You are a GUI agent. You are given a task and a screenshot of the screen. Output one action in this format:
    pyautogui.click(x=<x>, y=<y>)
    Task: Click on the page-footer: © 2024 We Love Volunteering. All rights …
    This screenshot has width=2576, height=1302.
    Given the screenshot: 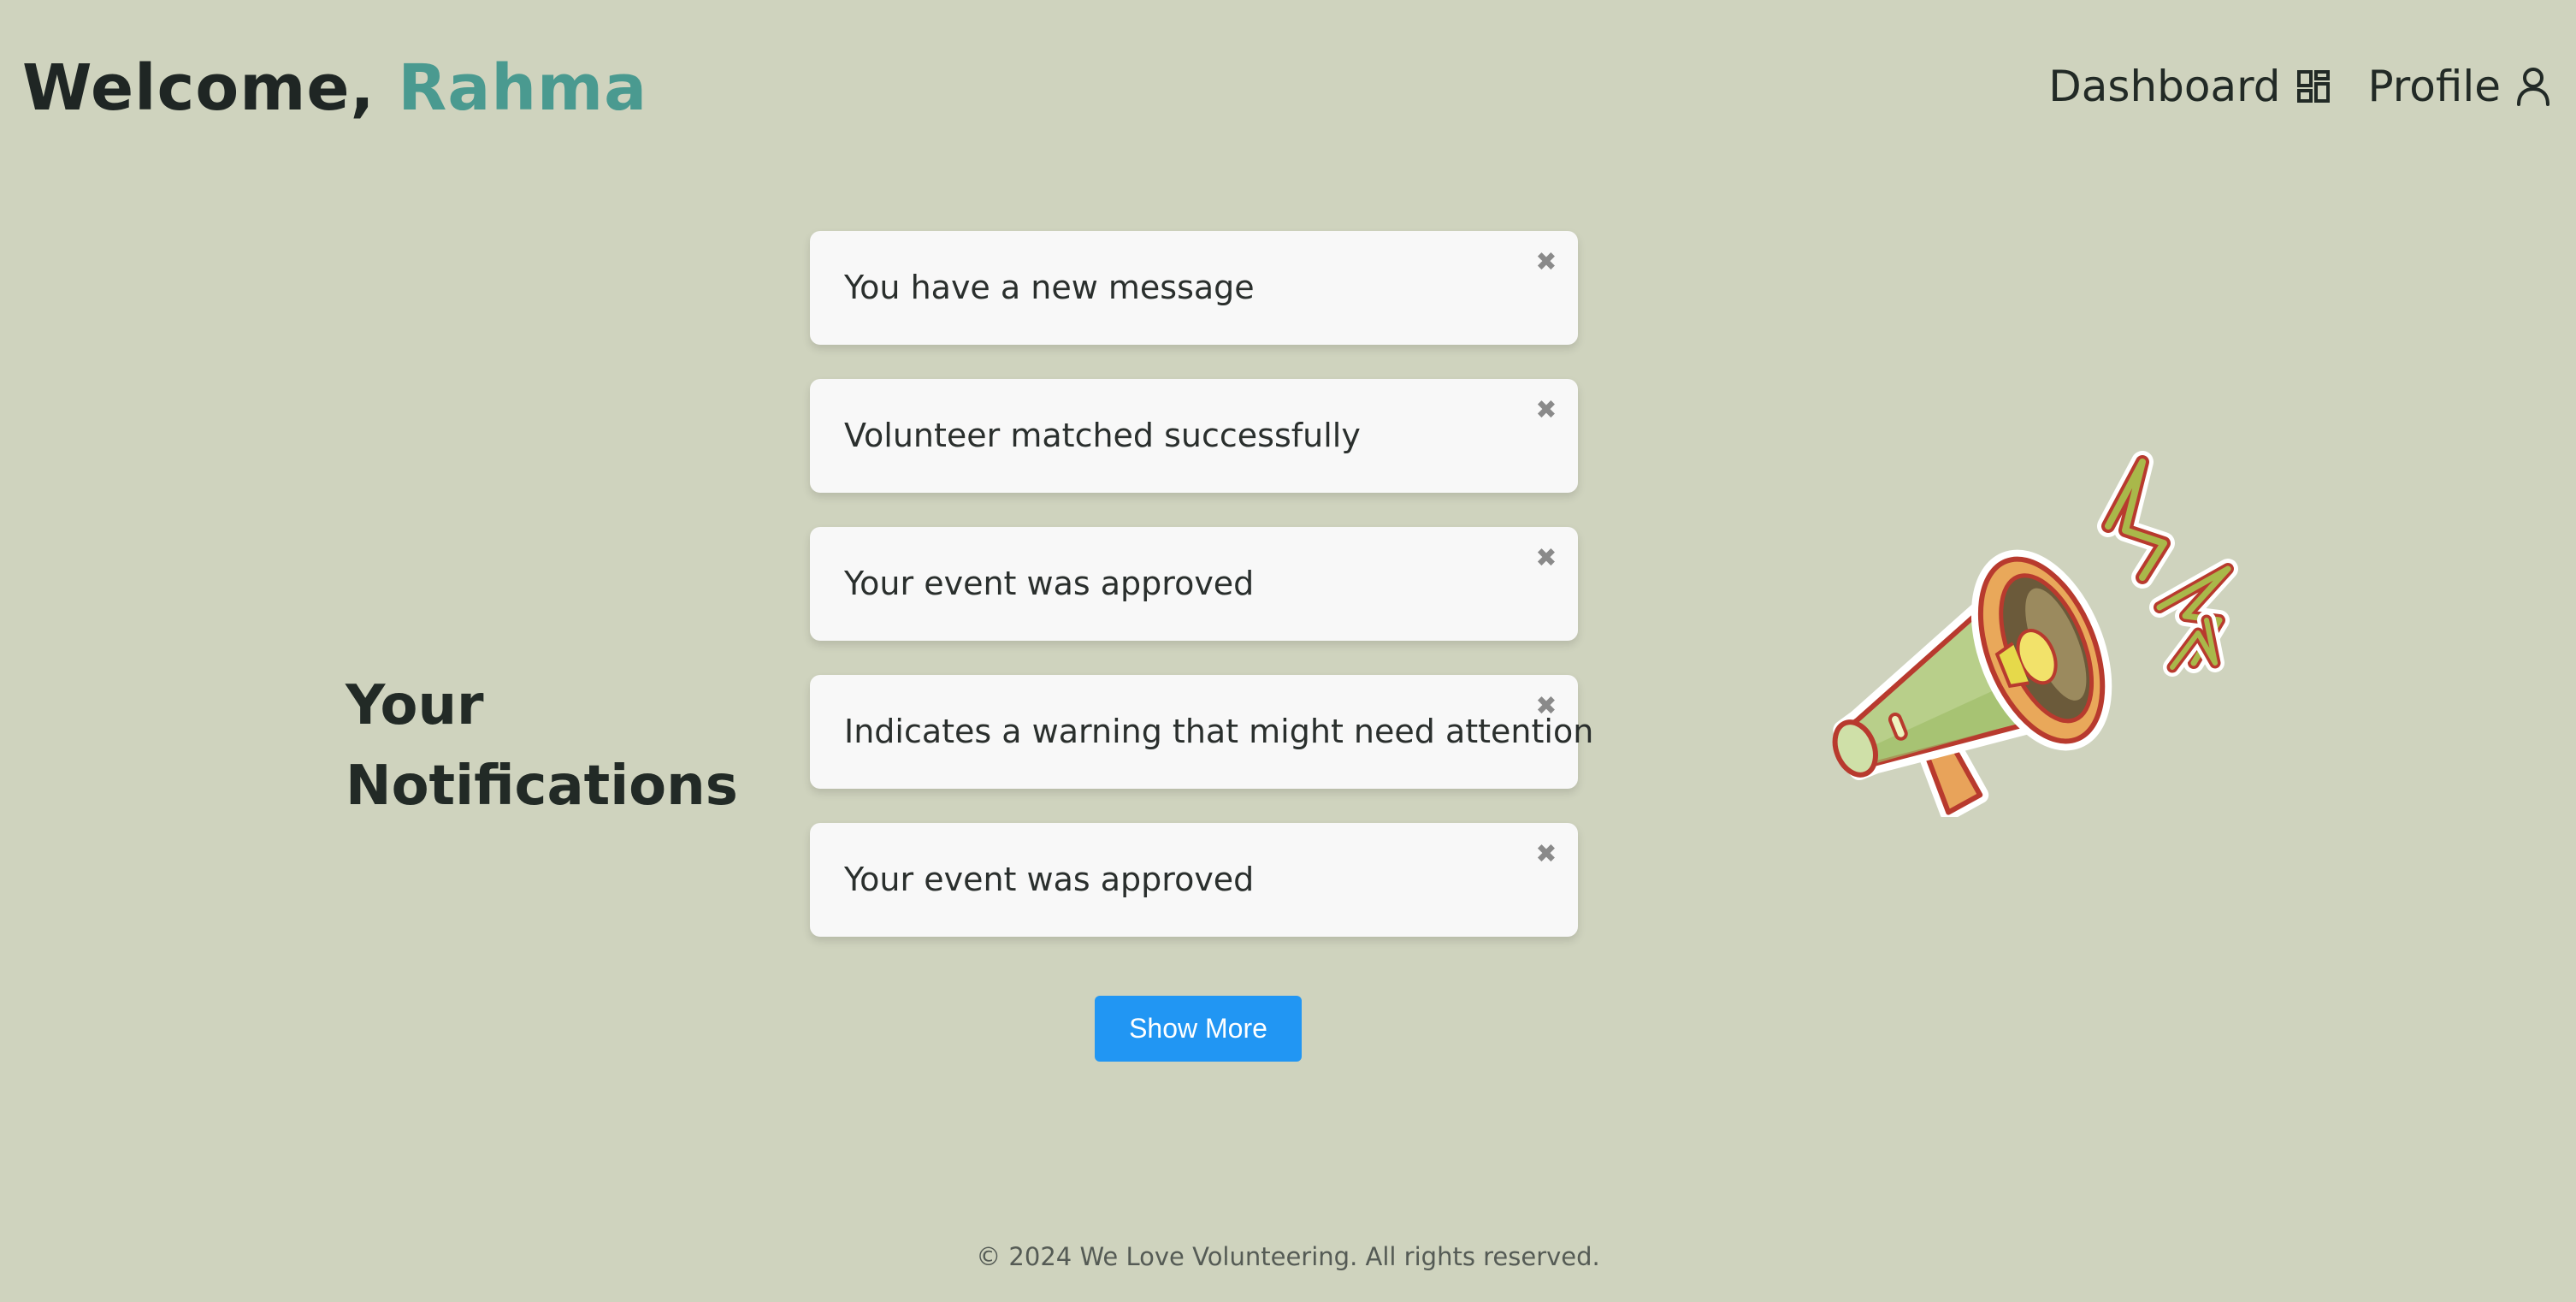 What is the action you would take?
    pyautogui.click(x=1288, y=1256)
    